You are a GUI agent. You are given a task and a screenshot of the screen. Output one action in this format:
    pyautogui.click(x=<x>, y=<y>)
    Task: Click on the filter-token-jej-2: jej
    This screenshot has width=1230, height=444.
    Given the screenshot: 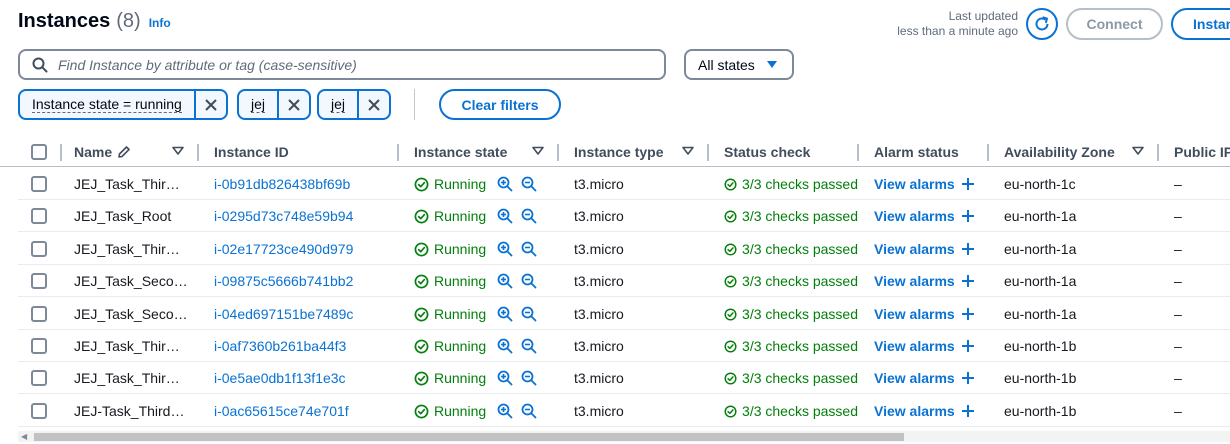 What is the action you would take?
    pyautogui.click(x=354, y=104)
    